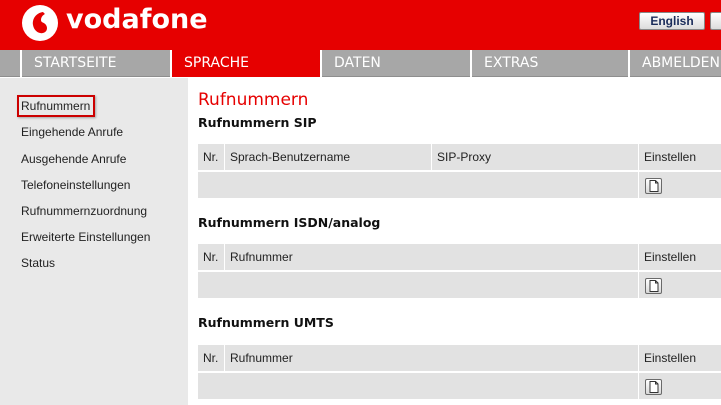 This screenshot has height=405, width=721. Describe the element at coordinates (546, 63) in the screenshot. I see `nav-extras: EXTRAS` at that location.